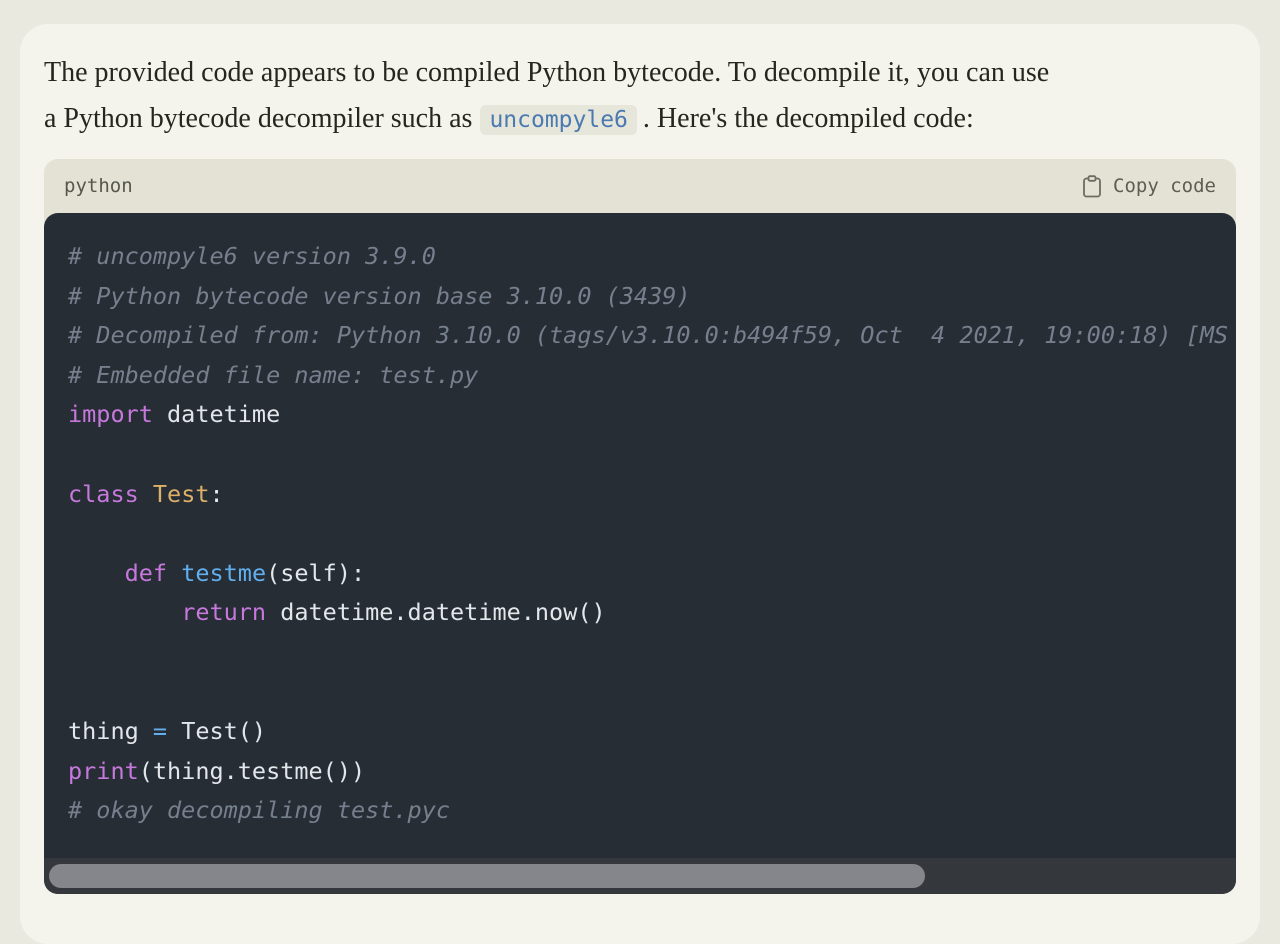 This screenshot has height=944, width=1280. I want to click on code-line: # Embedded file name: test.py, so click(652, 376).